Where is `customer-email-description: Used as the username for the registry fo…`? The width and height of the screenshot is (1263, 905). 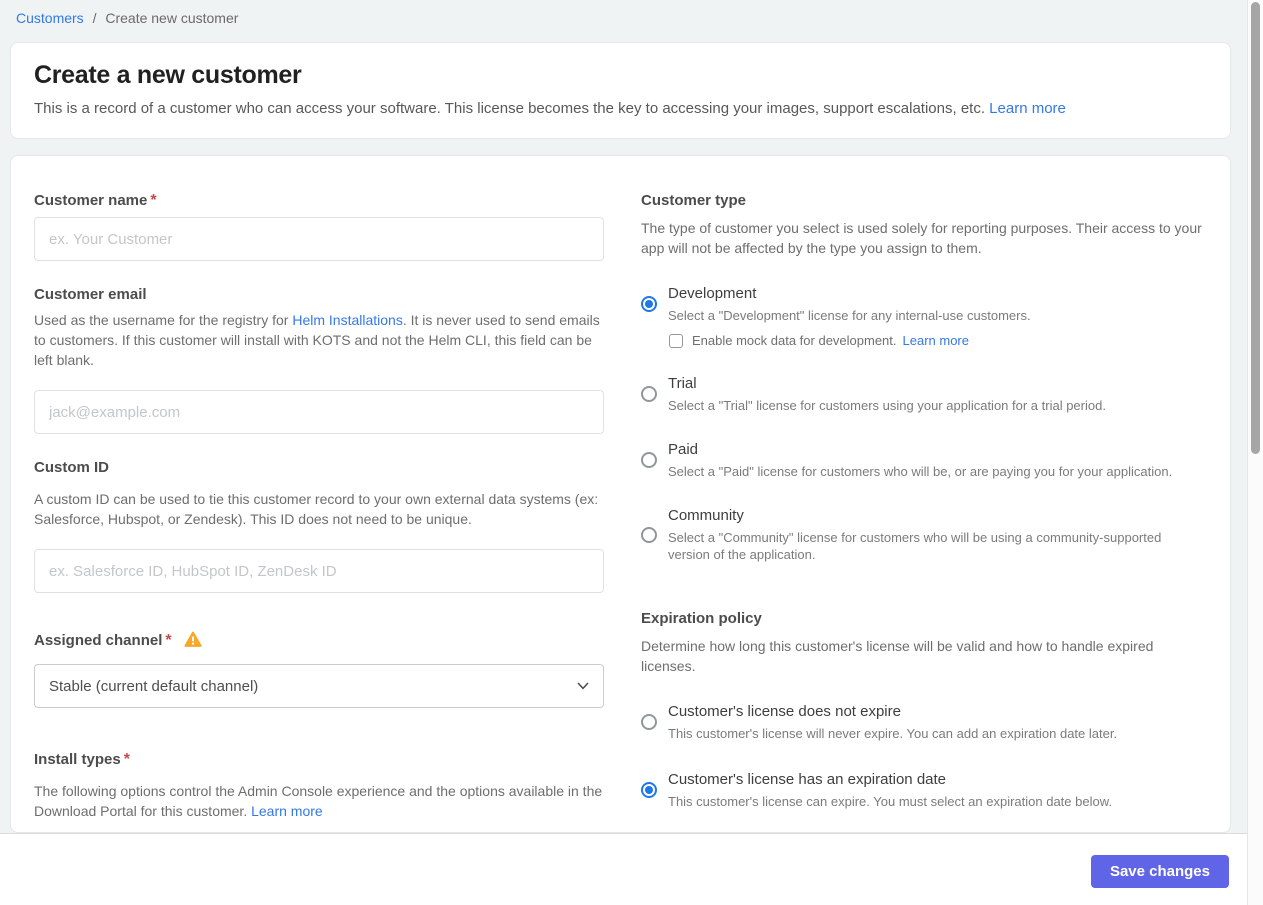
customer-email-description: Used as the username for the registry fo… is located at coordinates (319, 340).